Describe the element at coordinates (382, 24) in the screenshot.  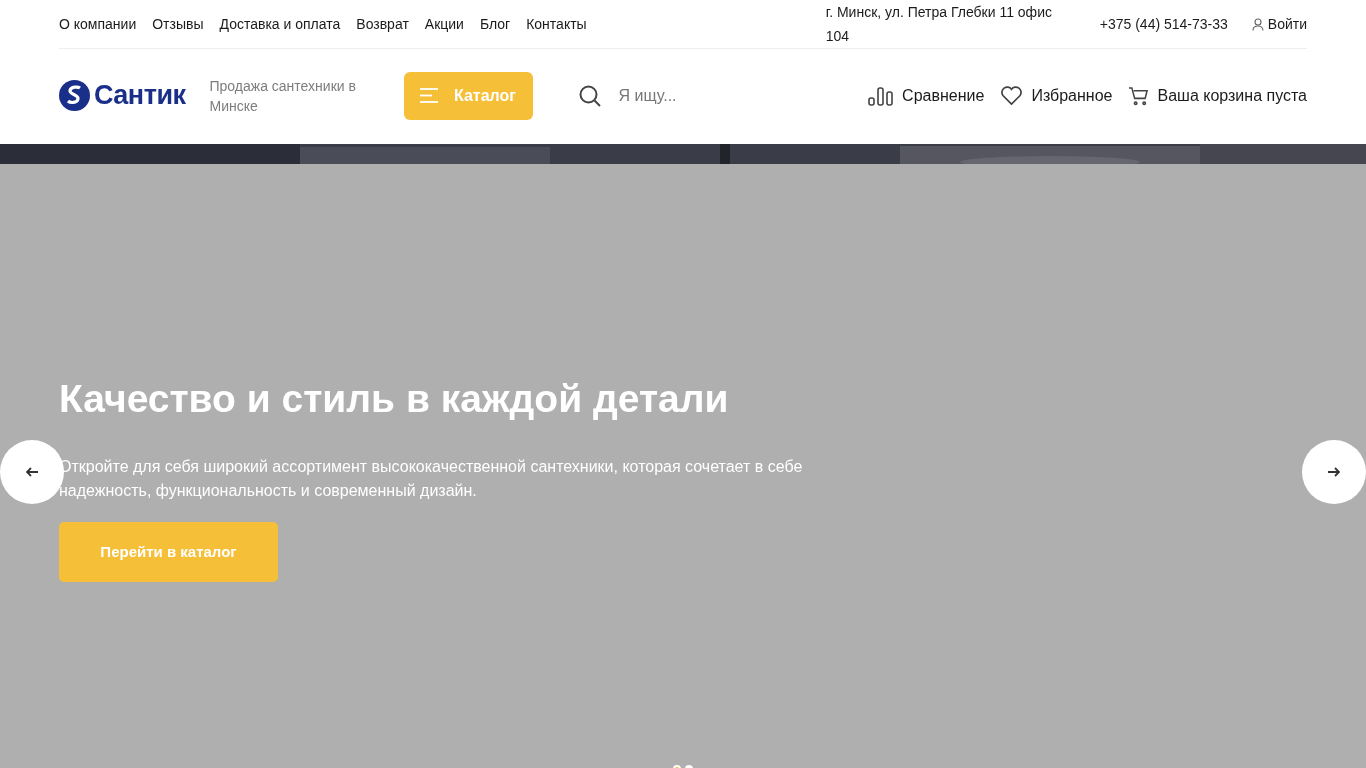
I see `nav-link: Возврат` at that location.